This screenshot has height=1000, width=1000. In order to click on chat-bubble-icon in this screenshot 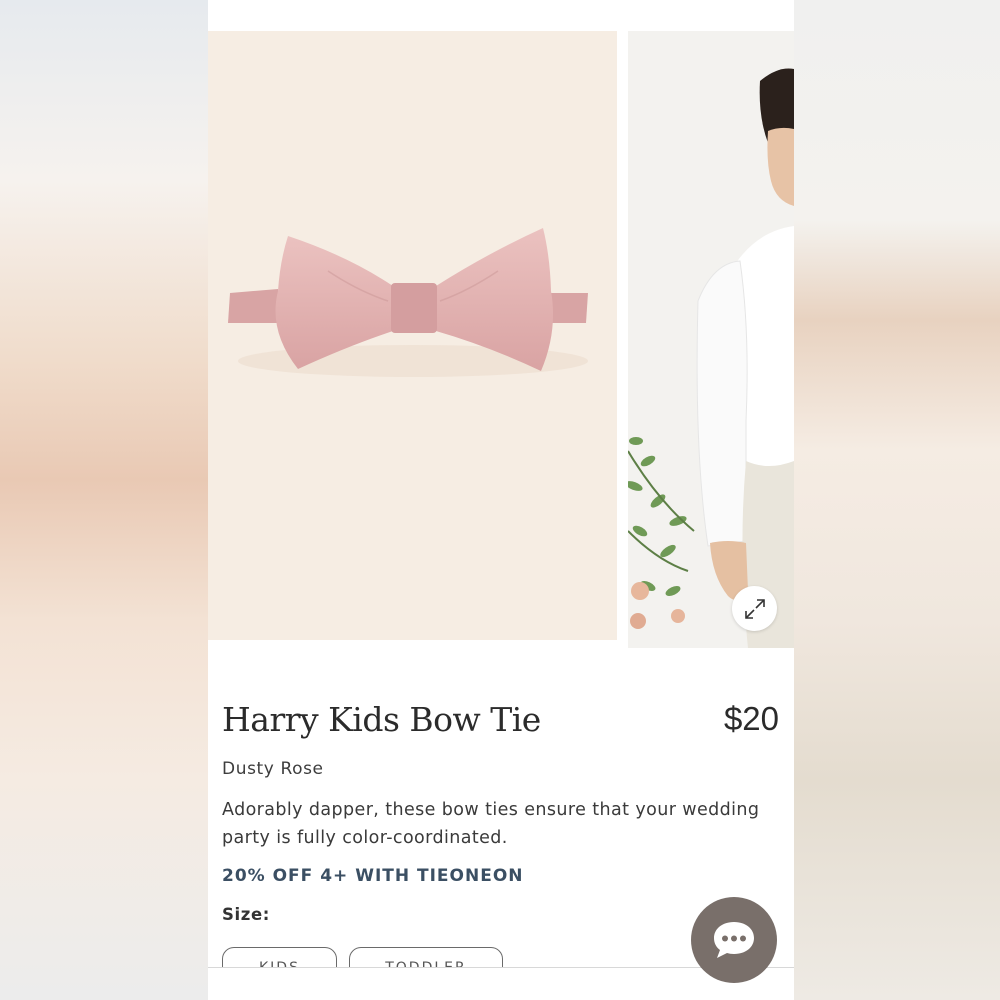, I will do `click(734, 940)`.